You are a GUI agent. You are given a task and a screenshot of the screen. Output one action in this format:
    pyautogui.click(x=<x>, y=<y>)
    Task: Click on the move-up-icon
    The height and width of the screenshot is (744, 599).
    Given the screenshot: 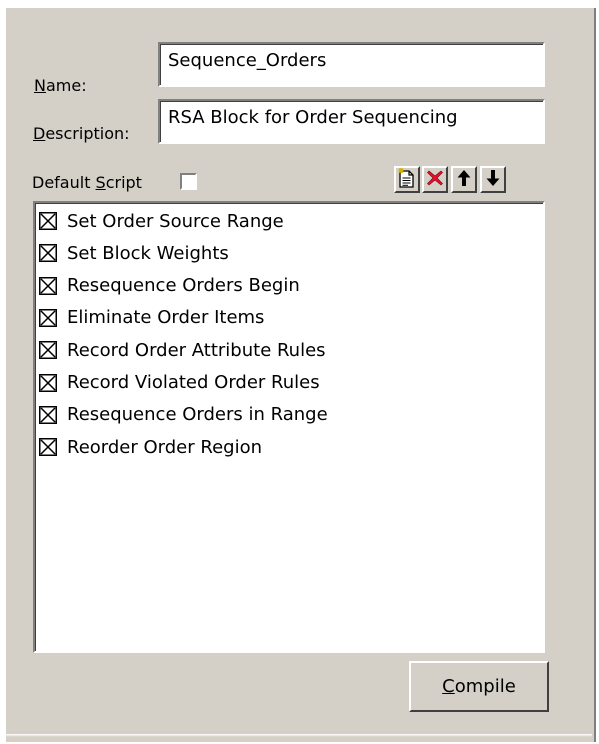 What is the action you would take?
    pyautogui.click(x=464, y=180)
    